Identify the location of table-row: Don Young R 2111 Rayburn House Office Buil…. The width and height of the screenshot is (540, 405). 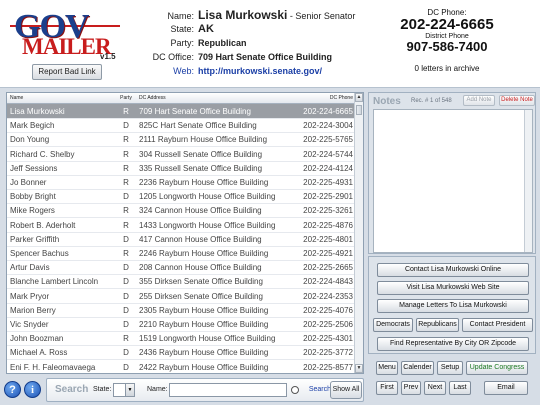
(181, 140).